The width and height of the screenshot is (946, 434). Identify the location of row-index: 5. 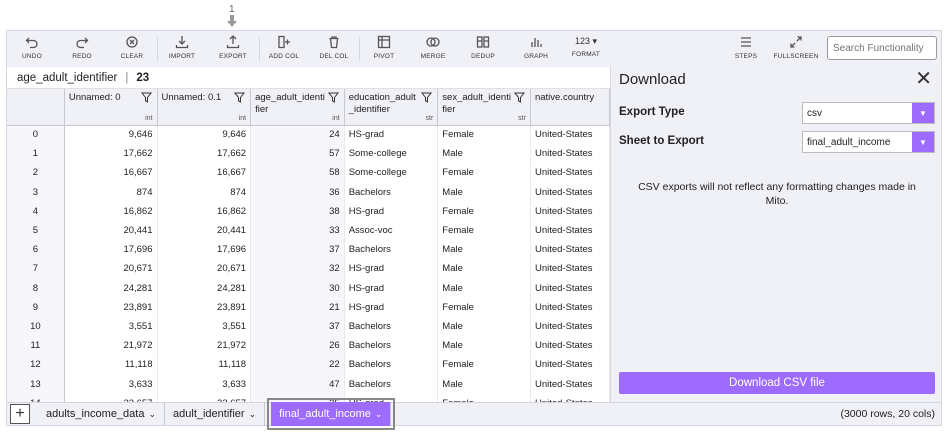
(36, 230).